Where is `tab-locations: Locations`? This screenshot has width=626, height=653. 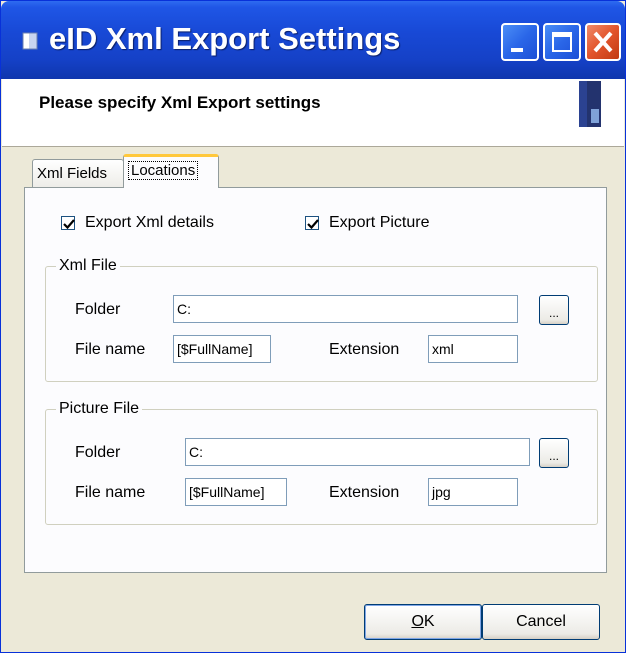 tab-locations: Locations is located at coordinates (171, 171).